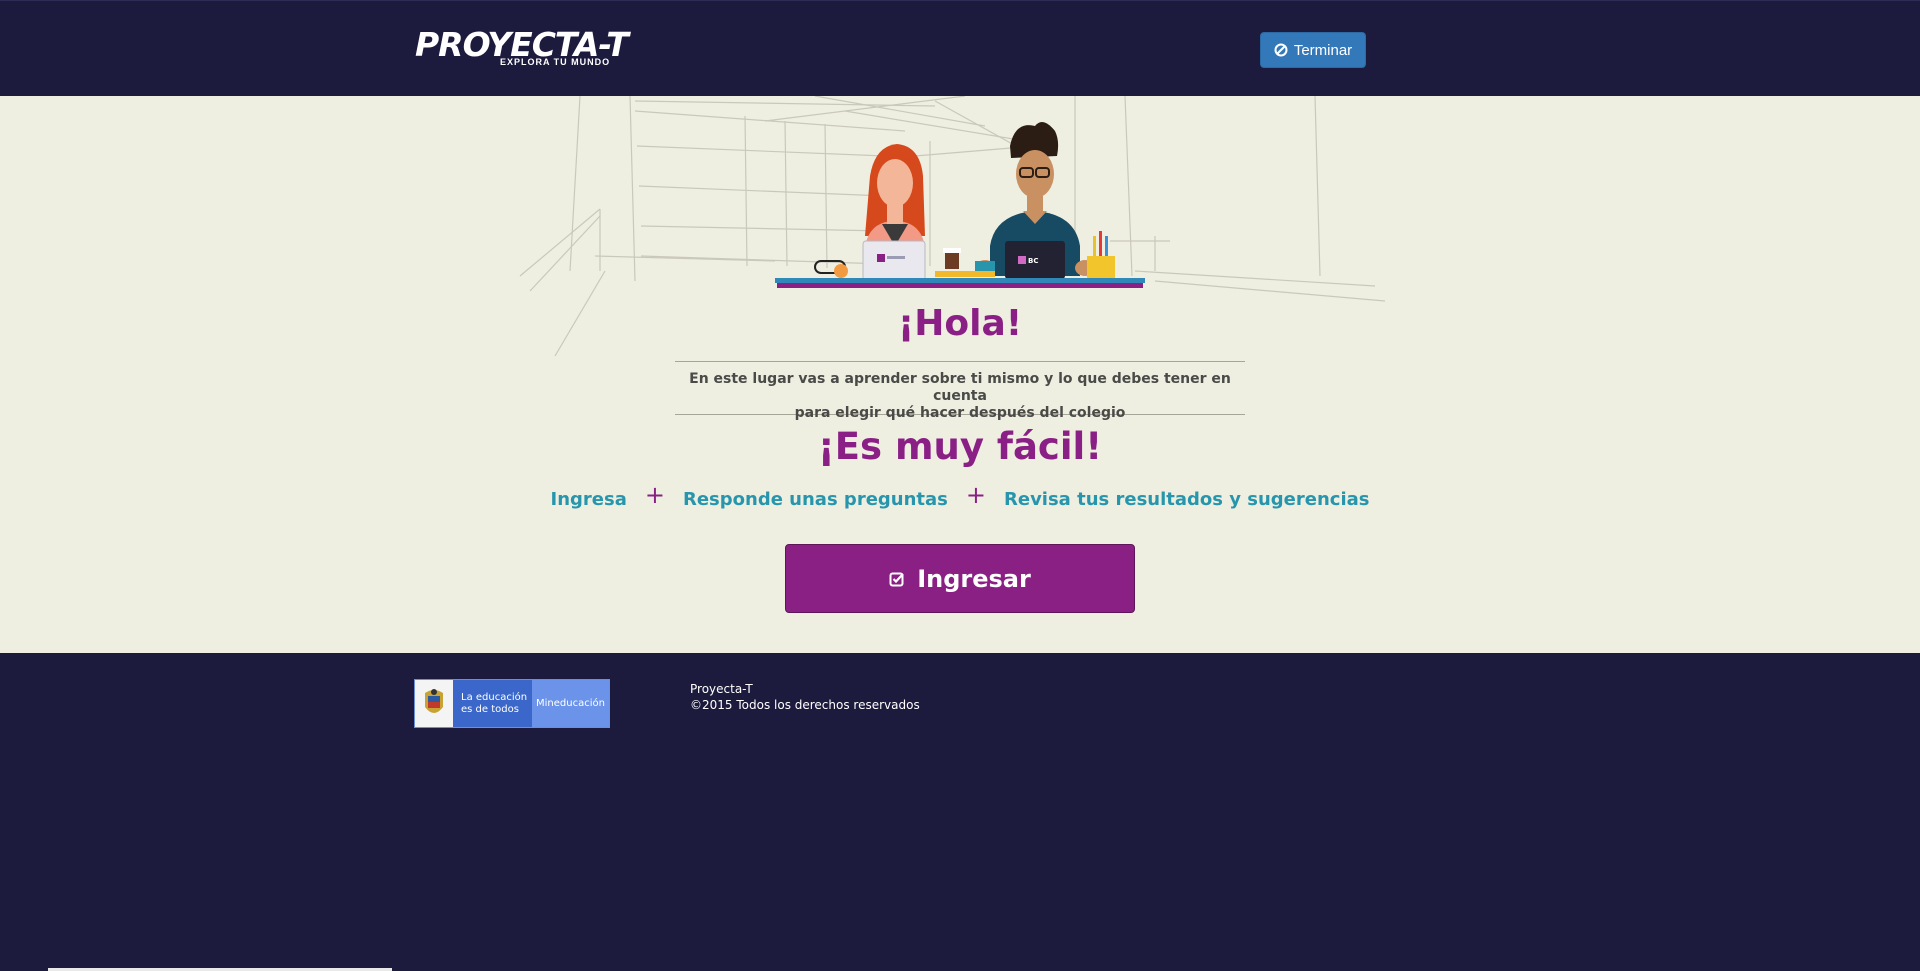 The height and width of the screenshot is (971, 1920). Describe the element at coordinates (490, 709) in the screenshot. I see `logo-text-line-2: es de todos` at that location.